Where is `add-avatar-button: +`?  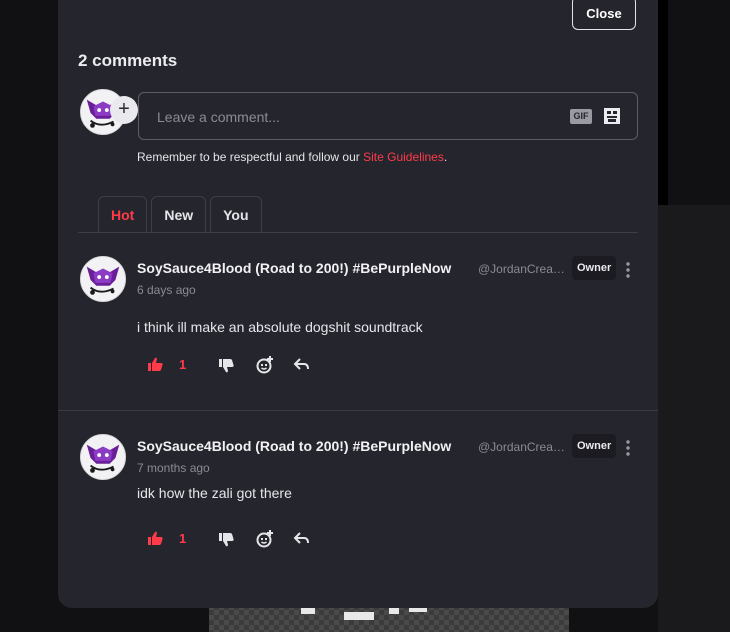 add-avatar-button: + is located at coordinates (124, 110).